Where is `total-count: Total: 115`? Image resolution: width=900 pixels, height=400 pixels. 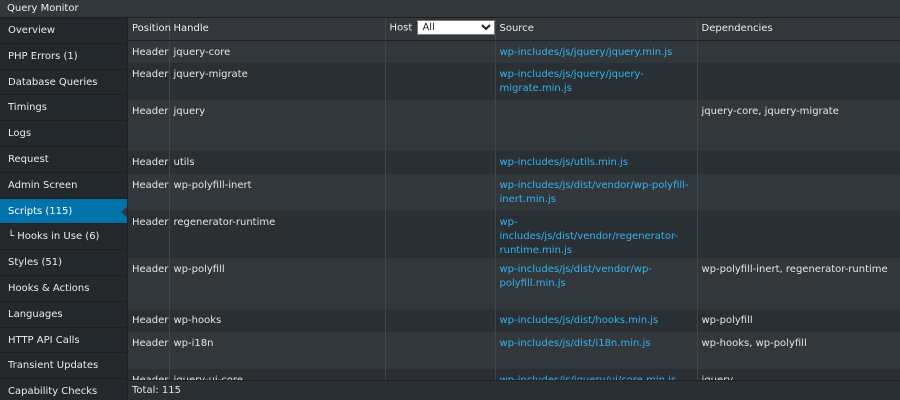 total-count: Total: 115 is located at coordinates (156, 390).